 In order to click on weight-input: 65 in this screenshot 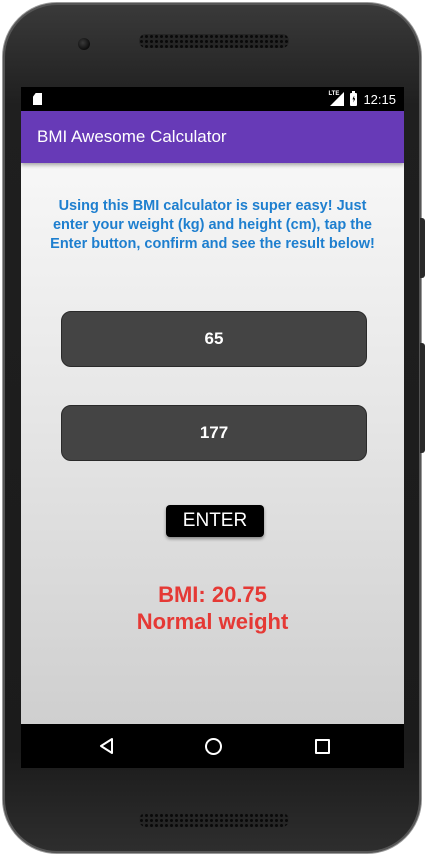, I will do `click(214, 339)`.